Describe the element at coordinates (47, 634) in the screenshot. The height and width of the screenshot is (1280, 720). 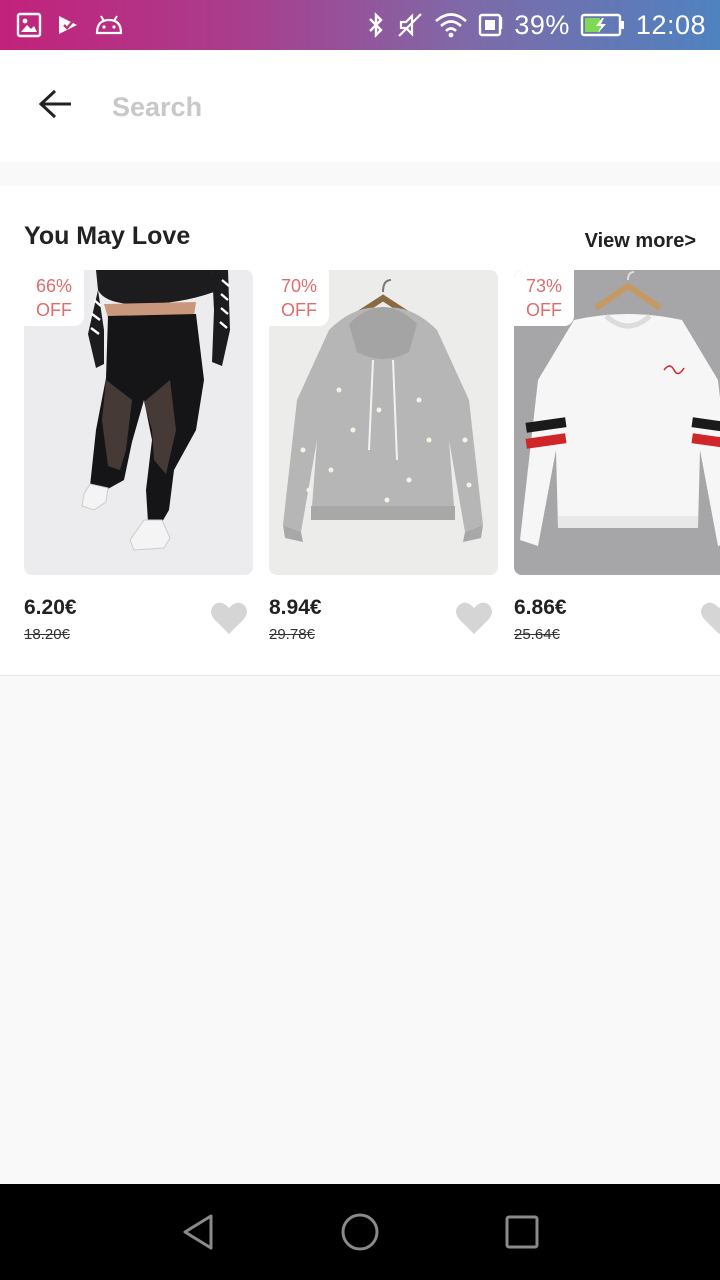
I see `original-price: 18.20€` at that location.